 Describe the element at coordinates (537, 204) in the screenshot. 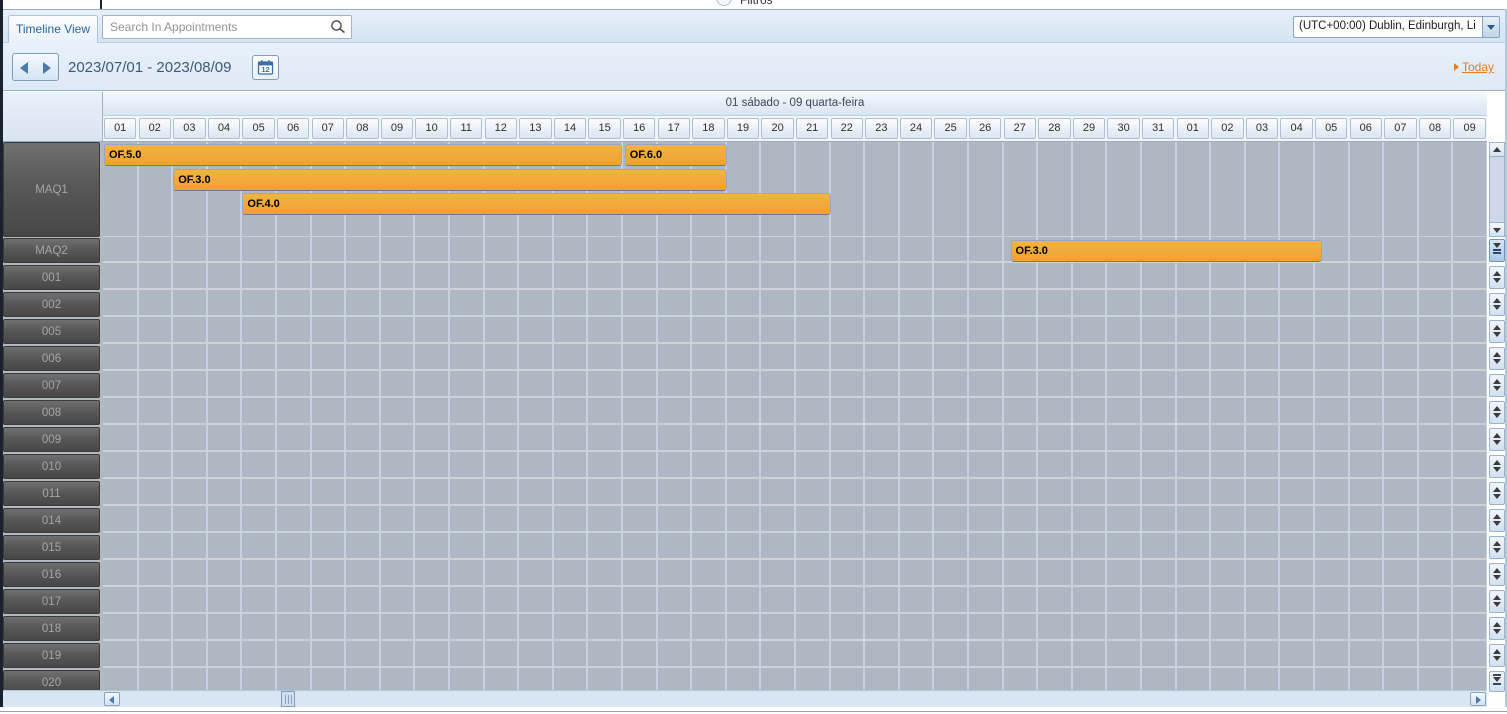

I see `appointment-of.4.0: OF.4.0` at that location.